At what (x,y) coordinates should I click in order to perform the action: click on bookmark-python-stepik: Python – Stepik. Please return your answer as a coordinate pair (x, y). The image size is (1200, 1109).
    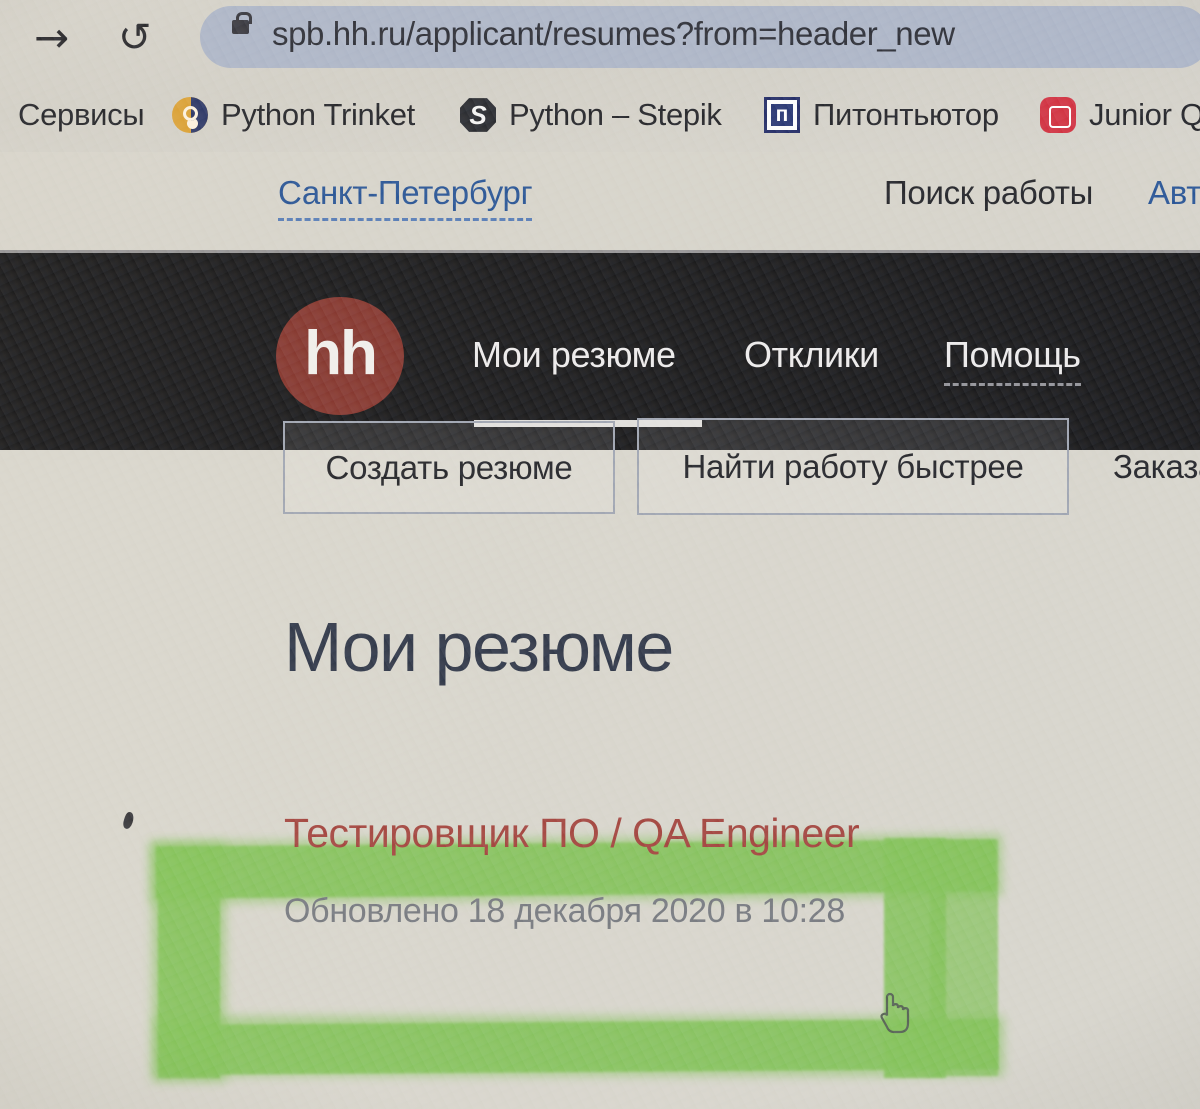
    Looking at the image, I should click on (591, 115).